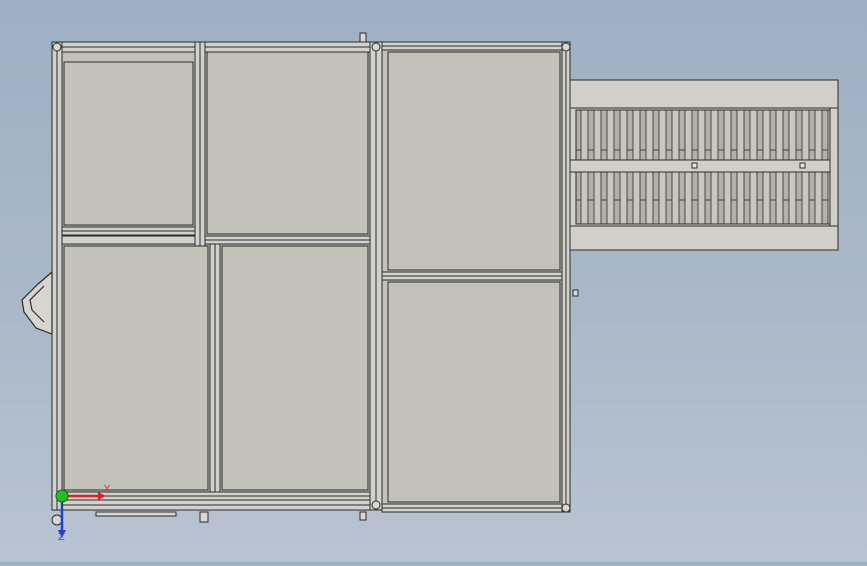 This screenshot has height=566, width=867. Describe the element at coordinates (37, 302) in the screenshot. I see `side-handle` at that location.